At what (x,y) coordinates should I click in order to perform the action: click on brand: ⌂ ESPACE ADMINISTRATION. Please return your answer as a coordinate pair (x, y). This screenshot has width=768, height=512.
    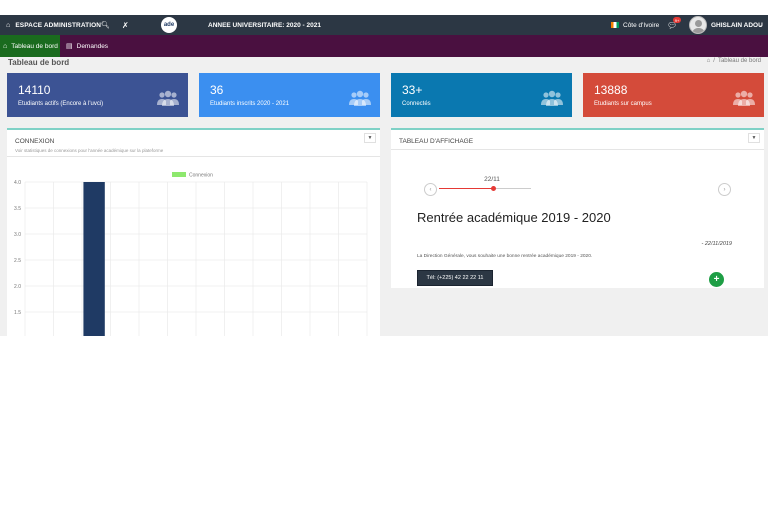
    Looking at the image, I should click on (53, 25).